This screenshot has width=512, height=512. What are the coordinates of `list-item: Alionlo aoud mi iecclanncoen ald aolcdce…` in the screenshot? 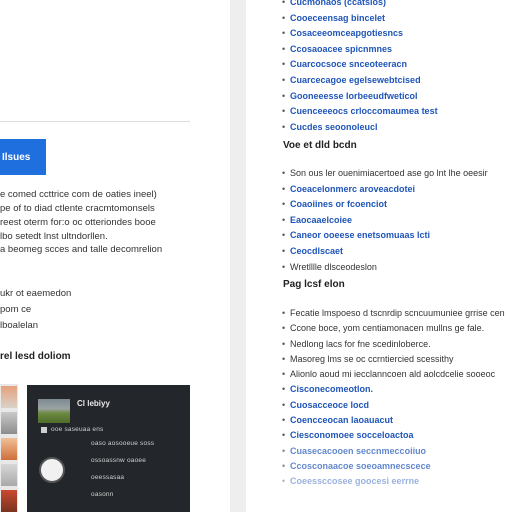 It's located at (393, 375).